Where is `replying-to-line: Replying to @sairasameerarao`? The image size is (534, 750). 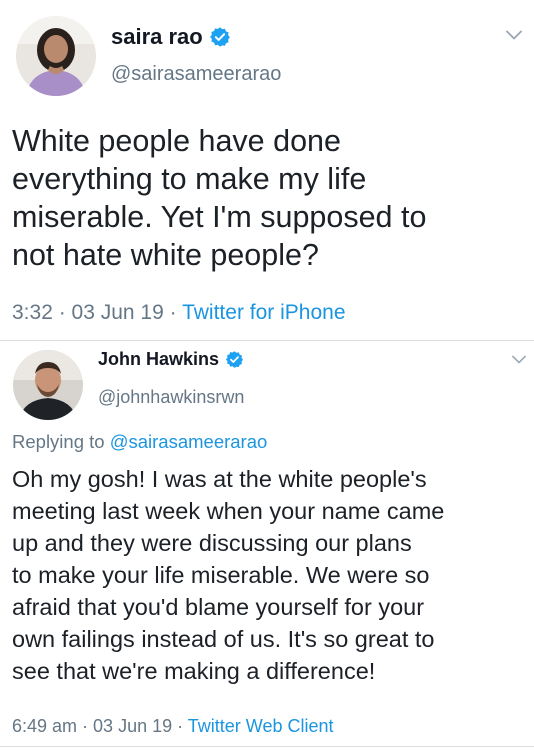 replying-to-line: Replying to @sairasameerarao is located at coordinates (139, 442).